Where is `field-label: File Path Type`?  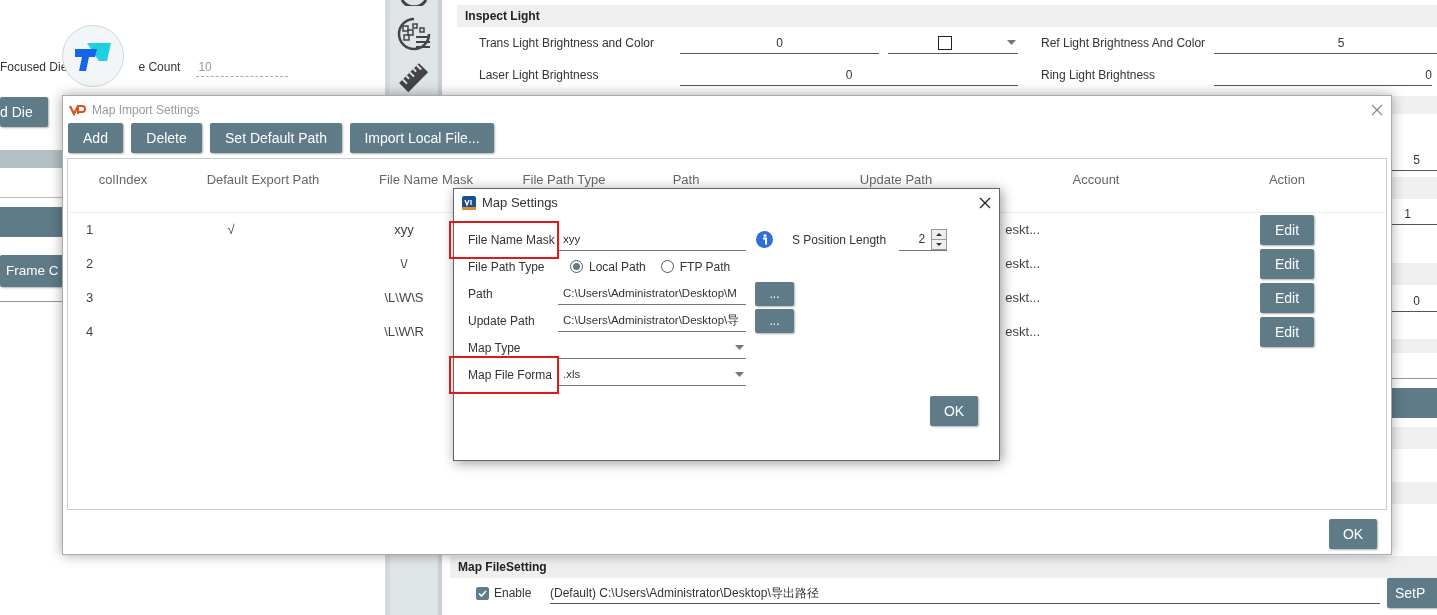
field-label: File Path Type is located at coordinates (506, 266).